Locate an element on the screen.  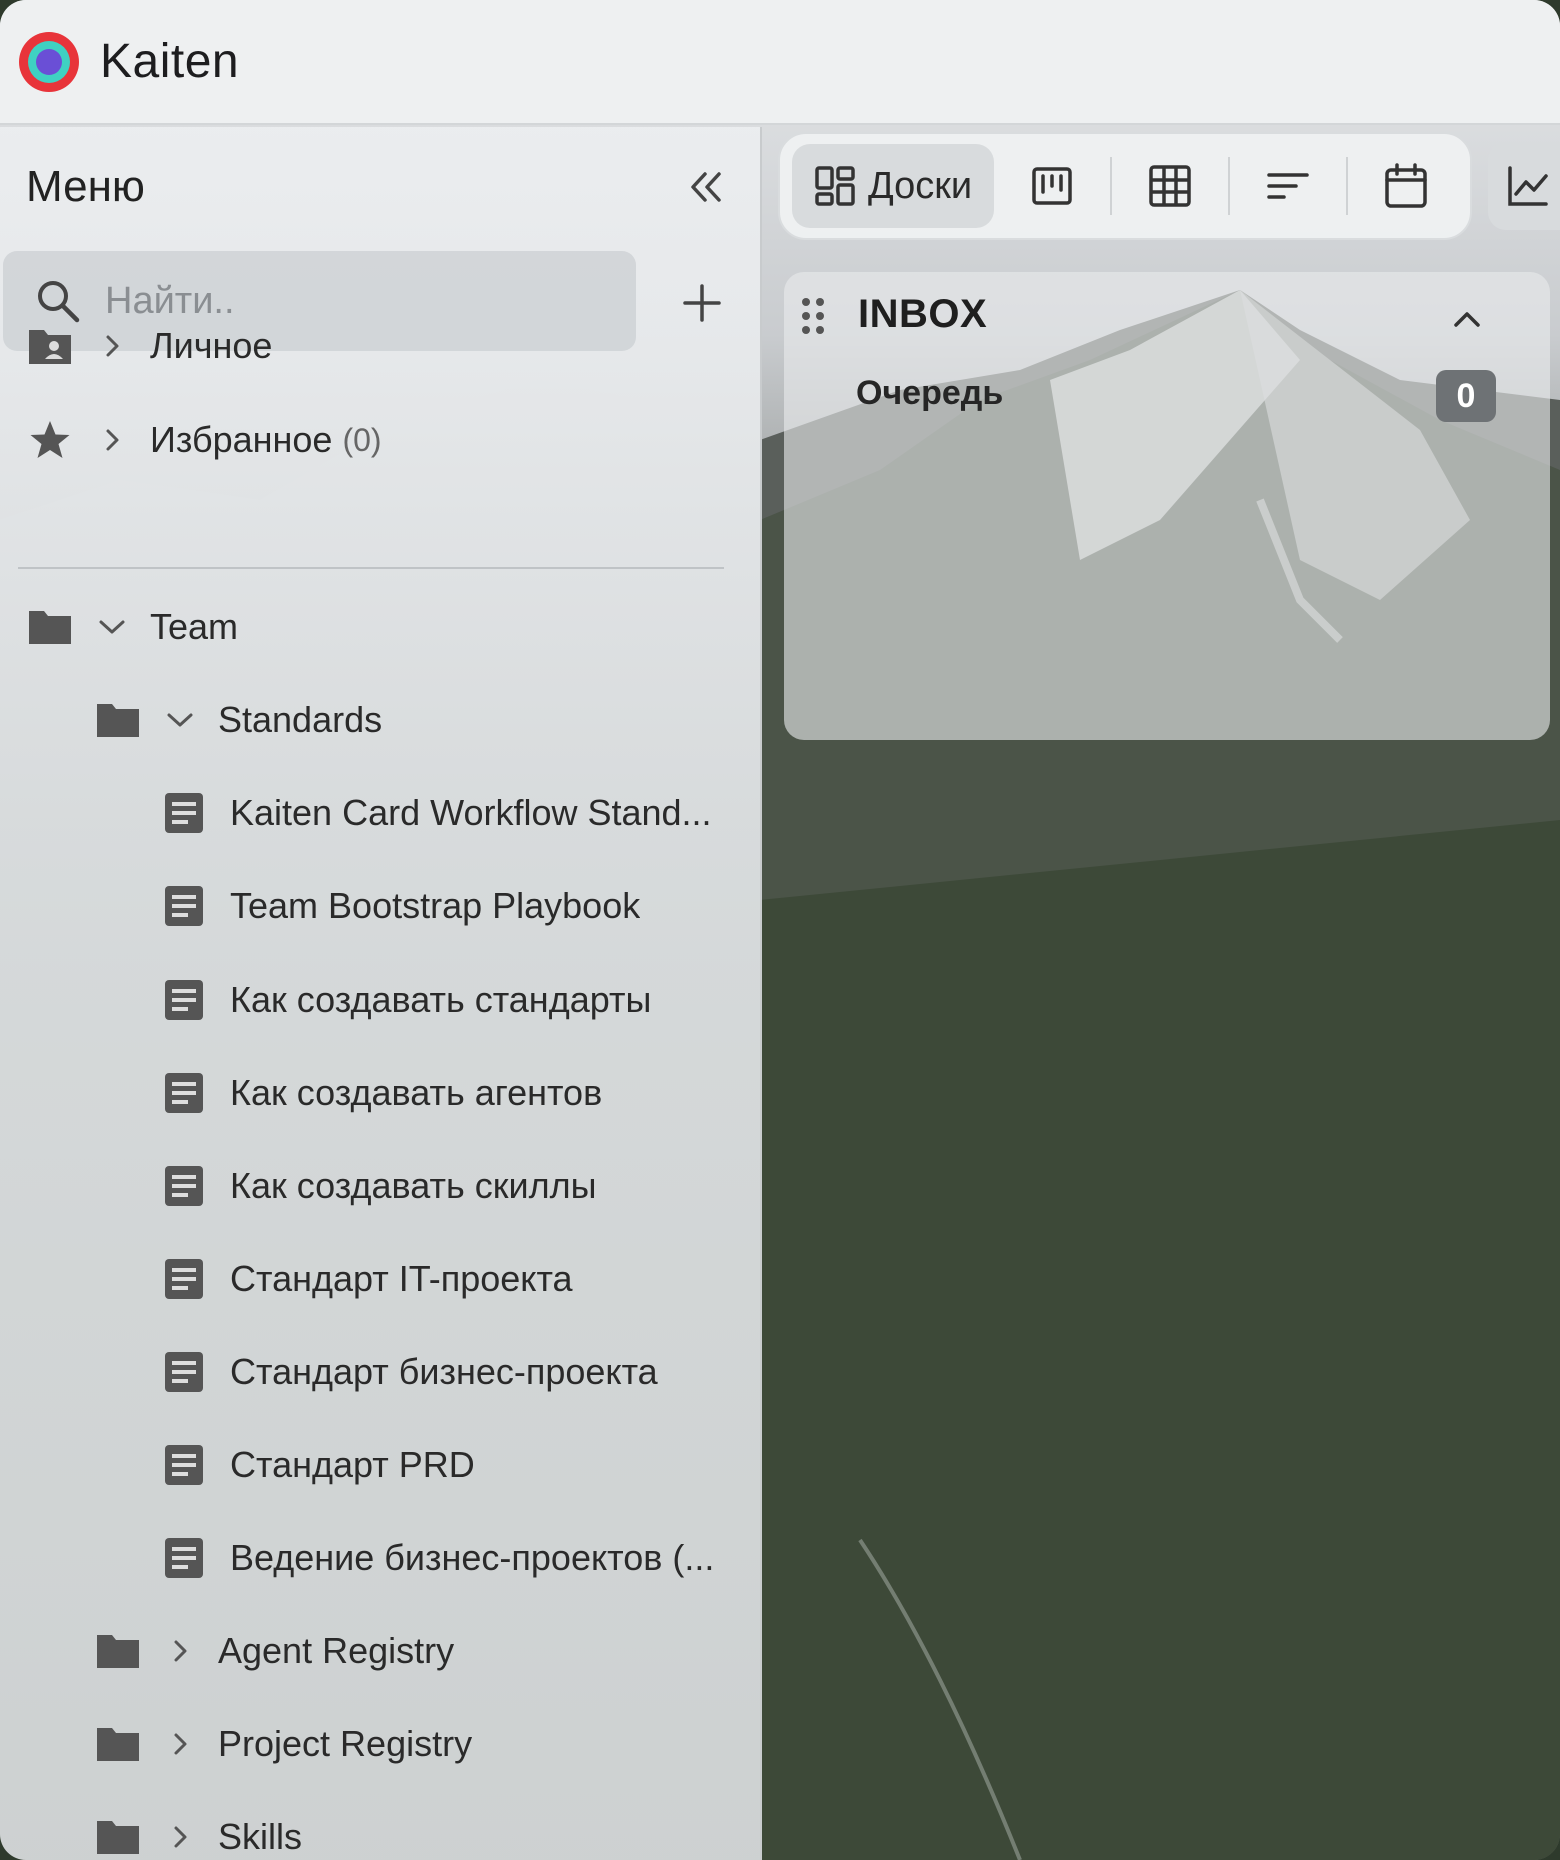
tree-item-label: Team is located at coordinates (194, 626).